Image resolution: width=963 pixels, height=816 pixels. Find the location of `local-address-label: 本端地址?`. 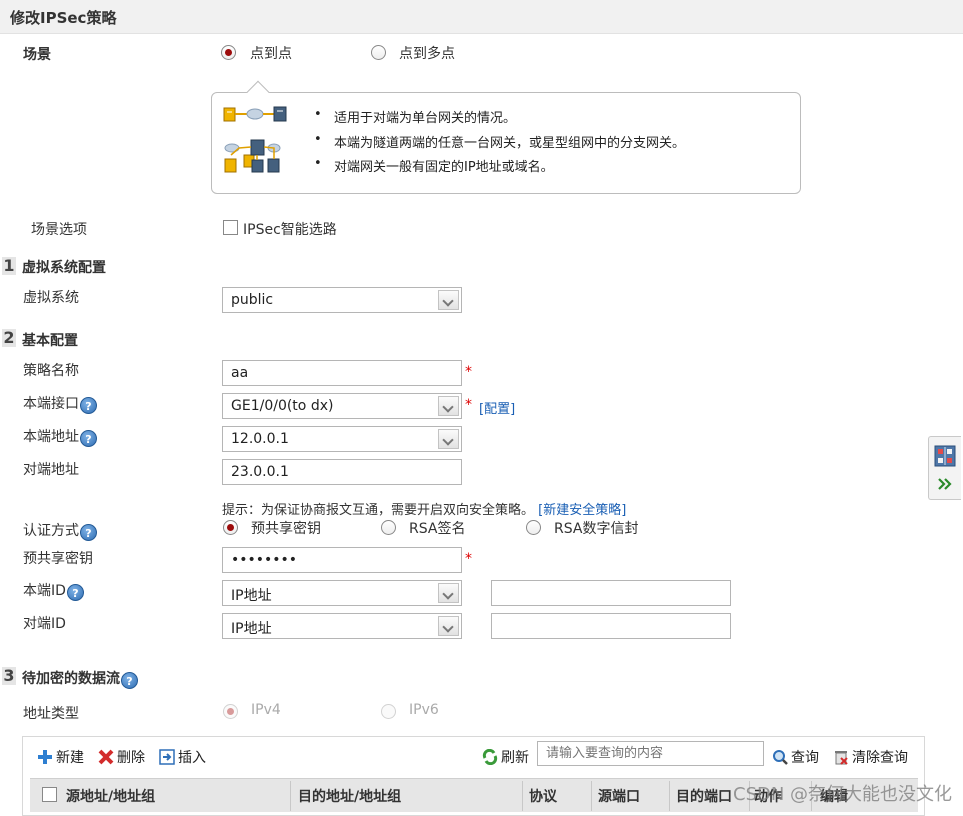

local-address-label: 本端地址? is located at coordinates (60, 436).